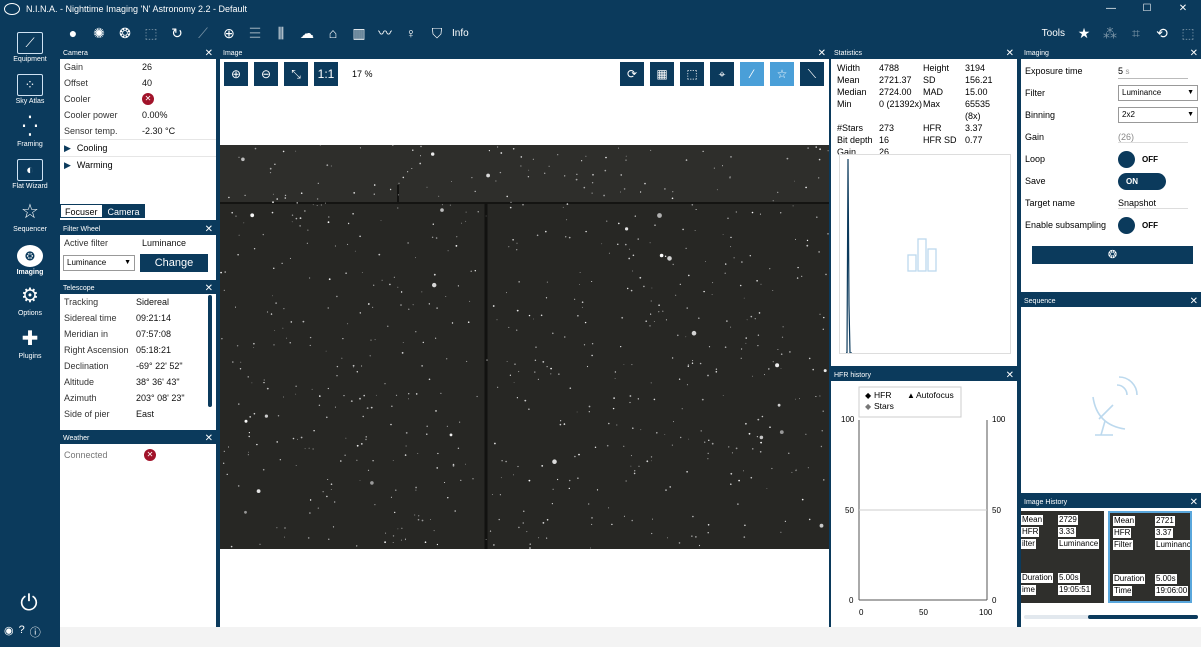 This screenshot has height=647, width=1201. Describe the element at coordinates (1162, 33) in the screenshot. I see `history-icon: ⟲` at that location.